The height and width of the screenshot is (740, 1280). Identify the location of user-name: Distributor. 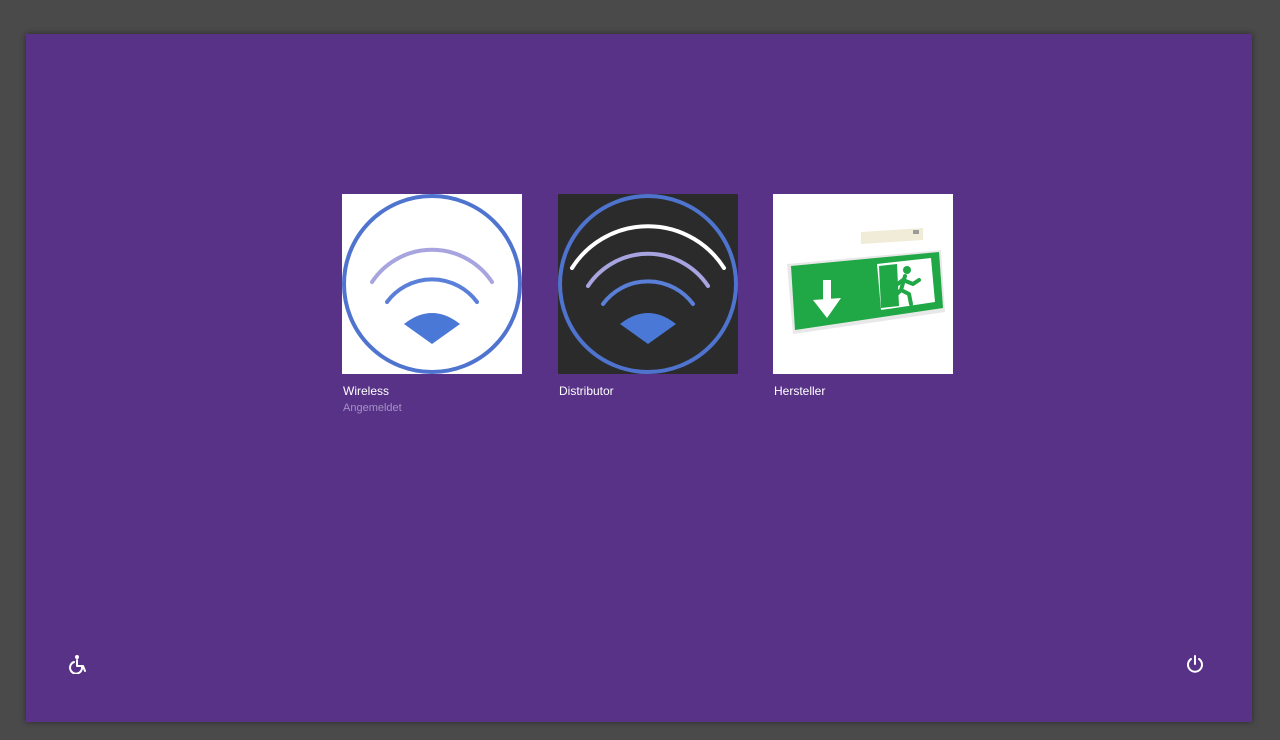
(586, 391).